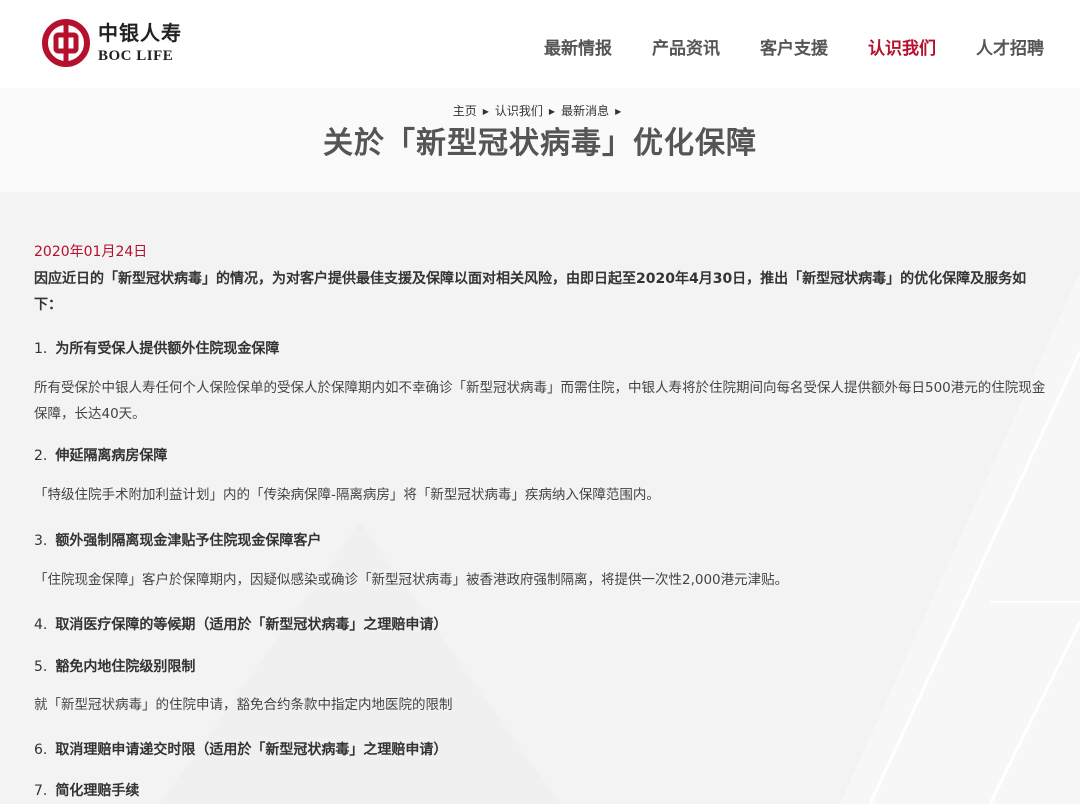 The height and width of the screenshot is (804, 1080). What do you see at coordinates (465, 111) in the screenshot?
I see `breadcrumb-home: 主页` at bounding box center [465, 111].